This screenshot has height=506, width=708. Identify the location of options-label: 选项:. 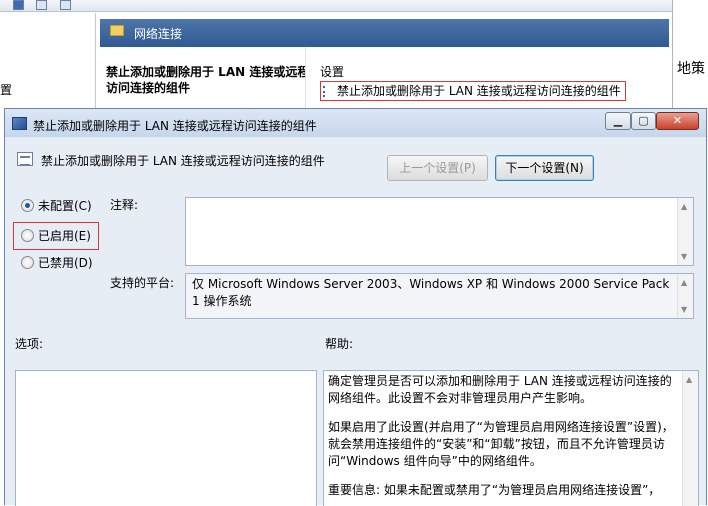
(29, 344).